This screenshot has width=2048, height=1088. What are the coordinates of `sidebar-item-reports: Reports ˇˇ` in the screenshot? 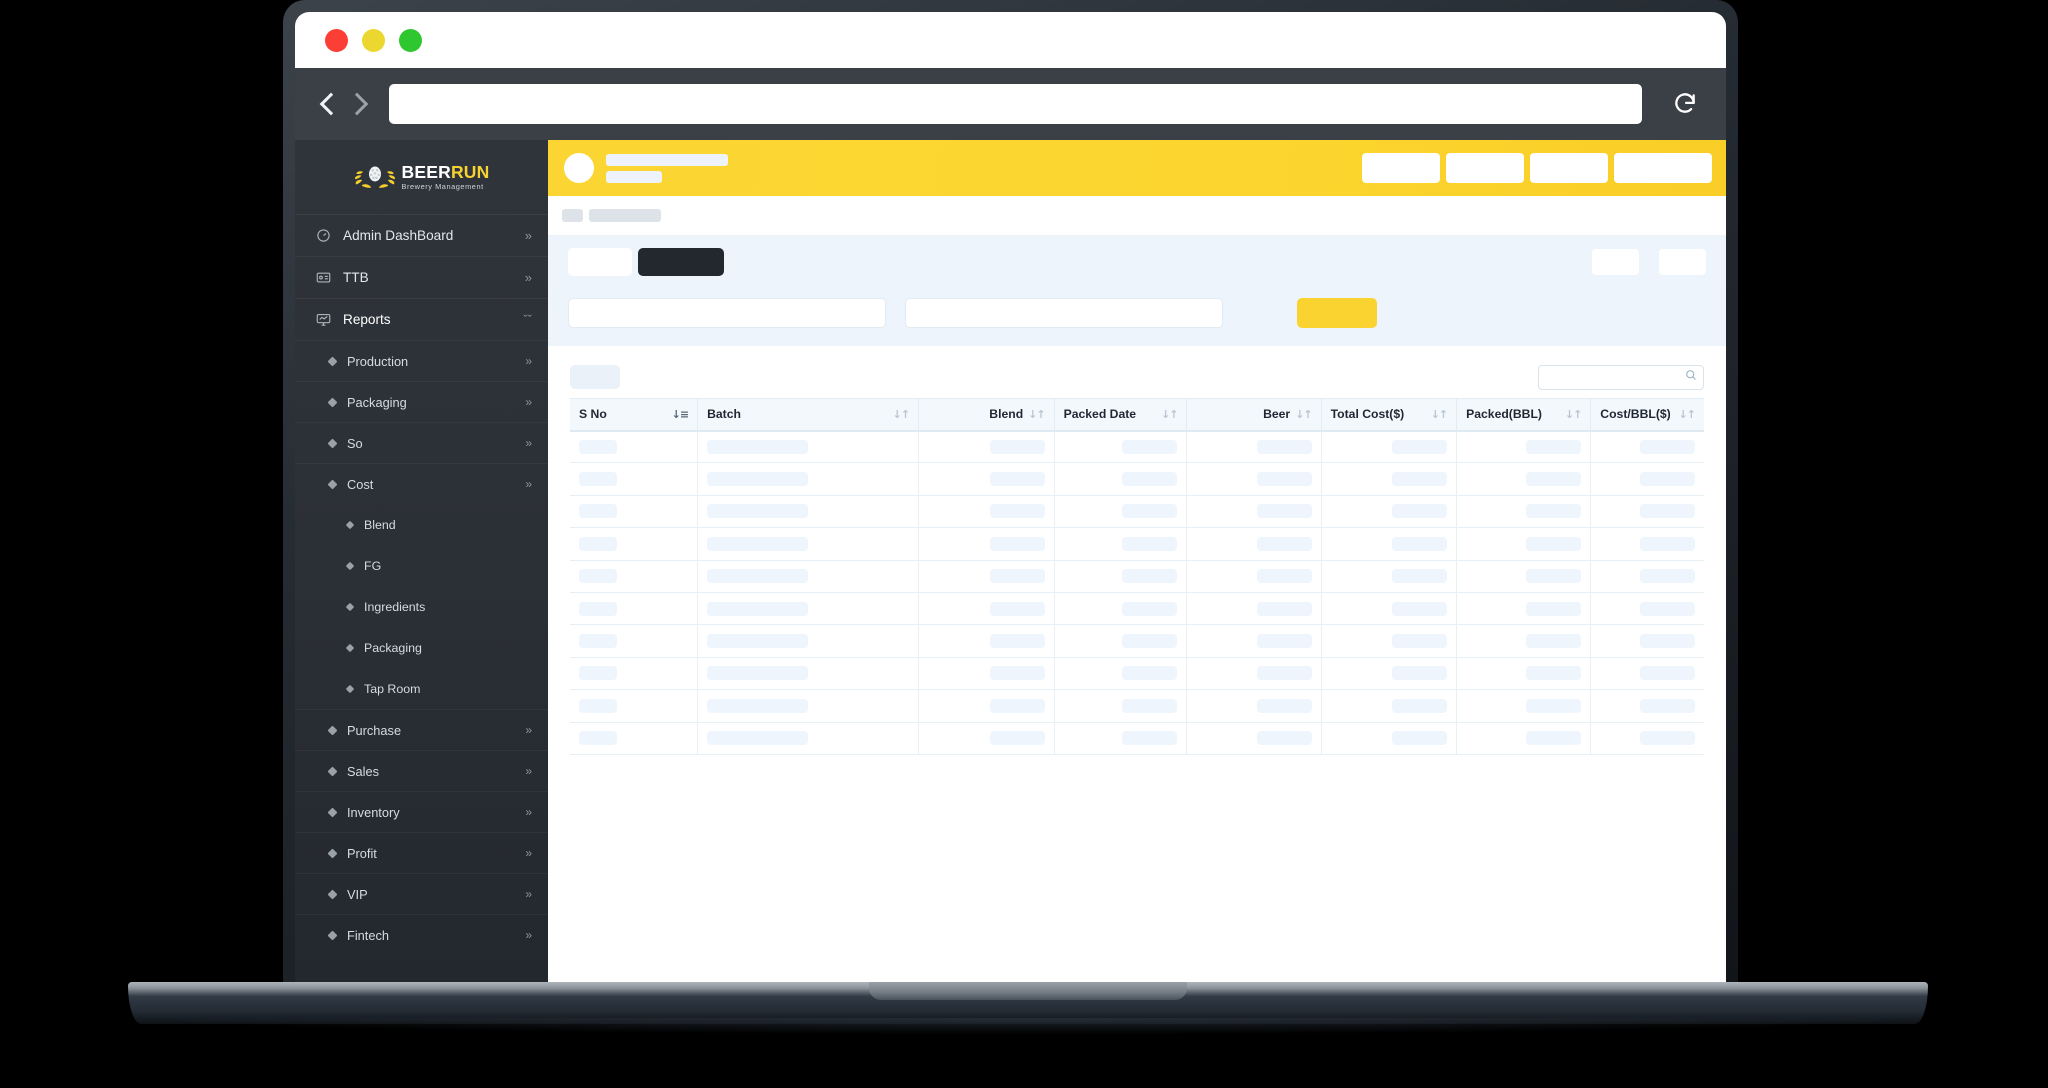 It's located at (421, 319).